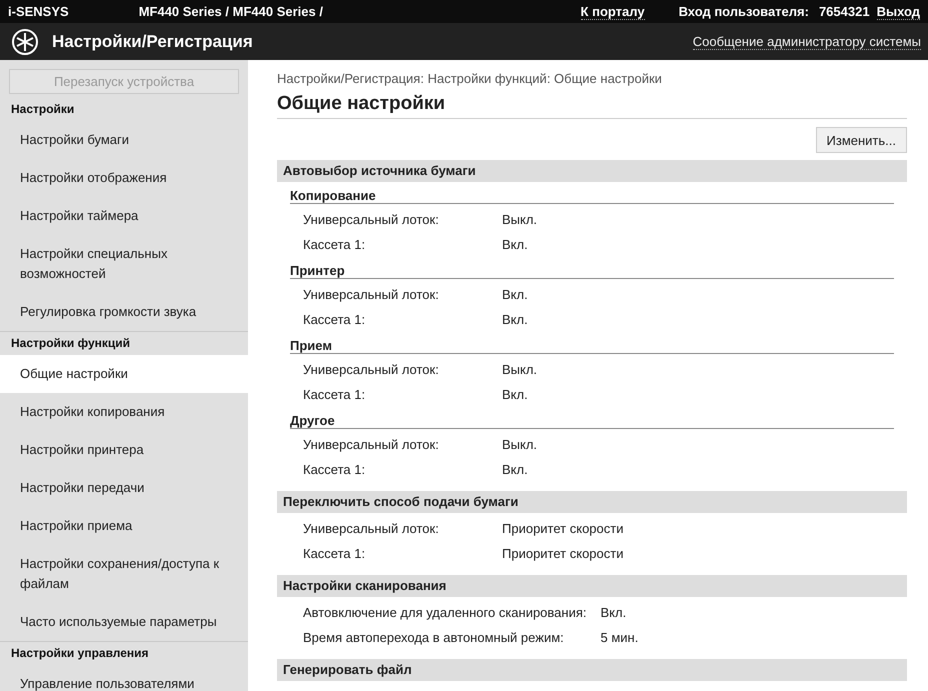 The height and width of the screenshot is (691, 928). Describe the element at coordinates (124, 526) in the screenshot. I see `sidebar-item: Настройки приема` at that location.